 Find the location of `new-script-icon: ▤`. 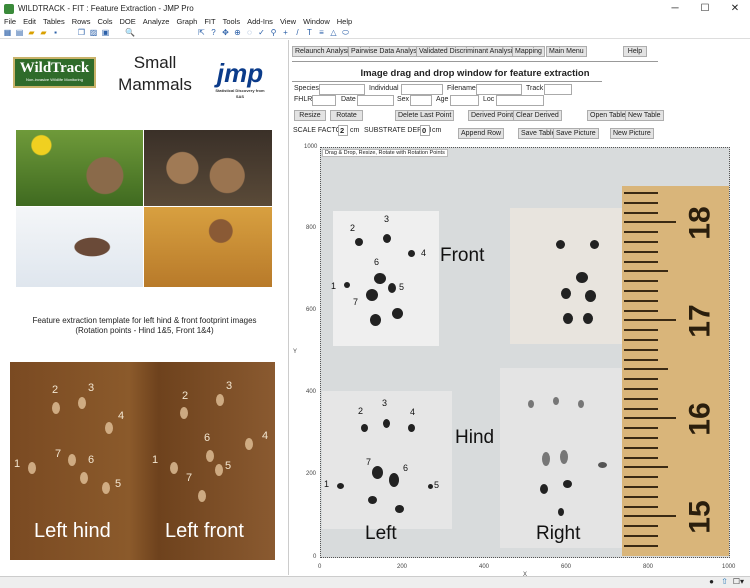

new-script-icon: ▤ is located at coordinates (19, 32).